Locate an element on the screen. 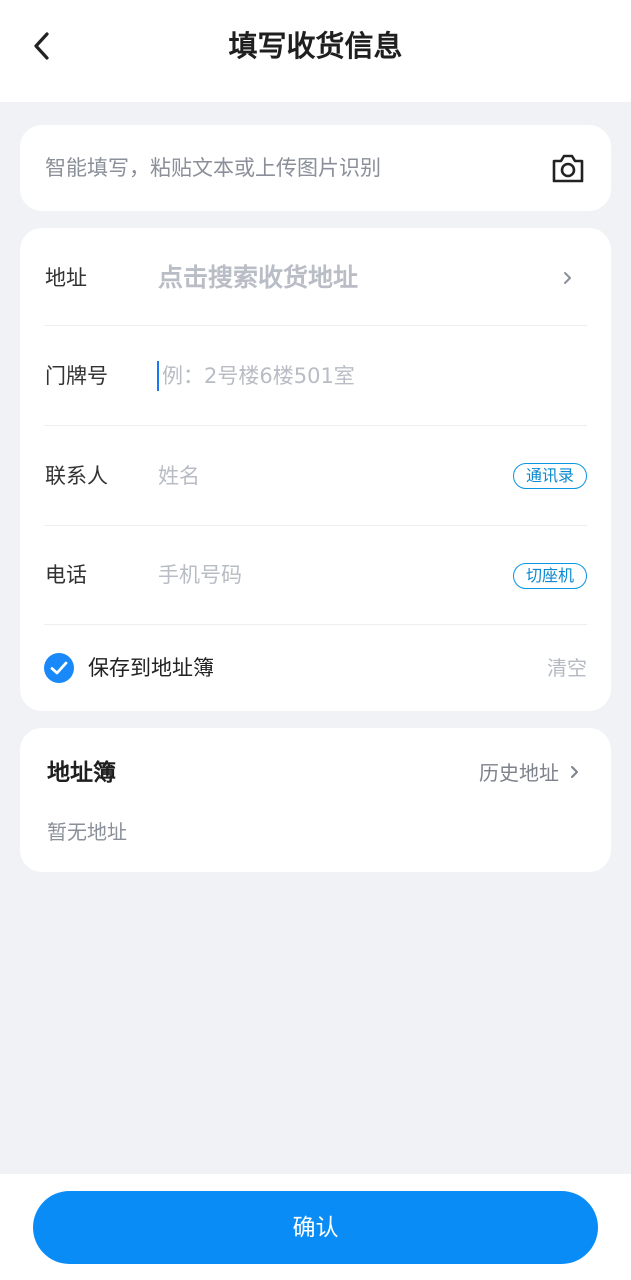  phone-label: 电话 is located at coordinates (66, 575).